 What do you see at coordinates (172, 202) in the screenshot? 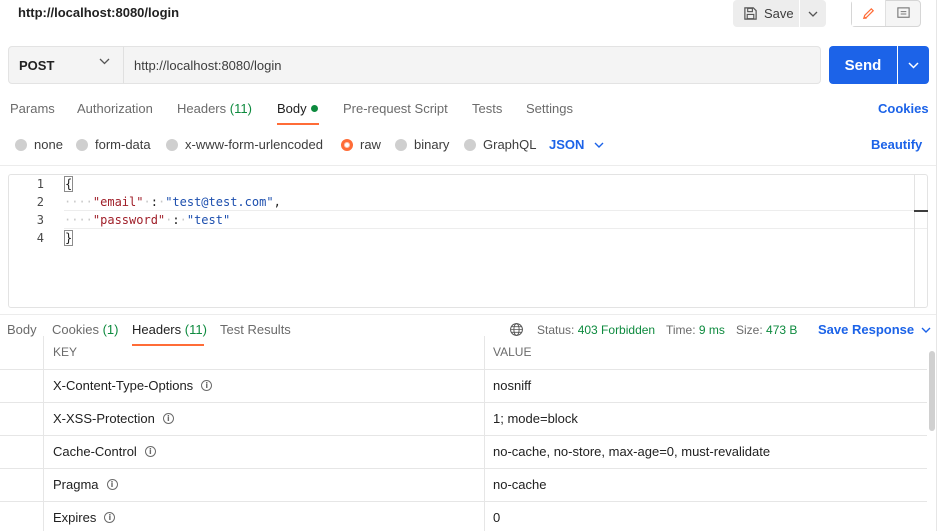
I see `code-line-2: ····"email"·:·"test@test.com",` at bounding box center [172, 202].